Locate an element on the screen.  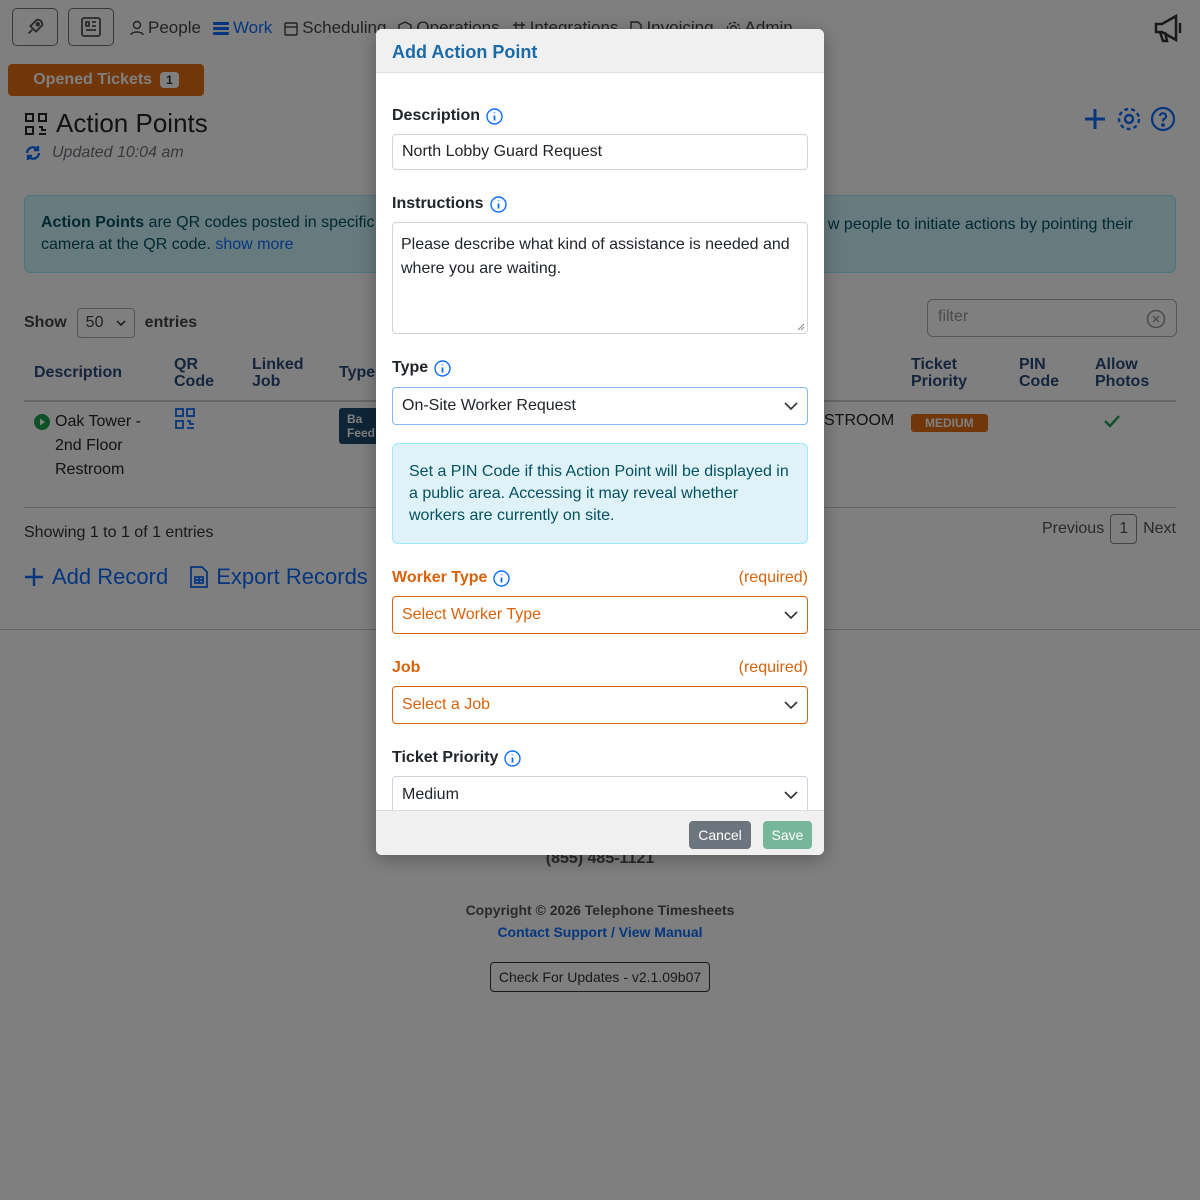
description-label: Description is located at coordinates (447, 116).